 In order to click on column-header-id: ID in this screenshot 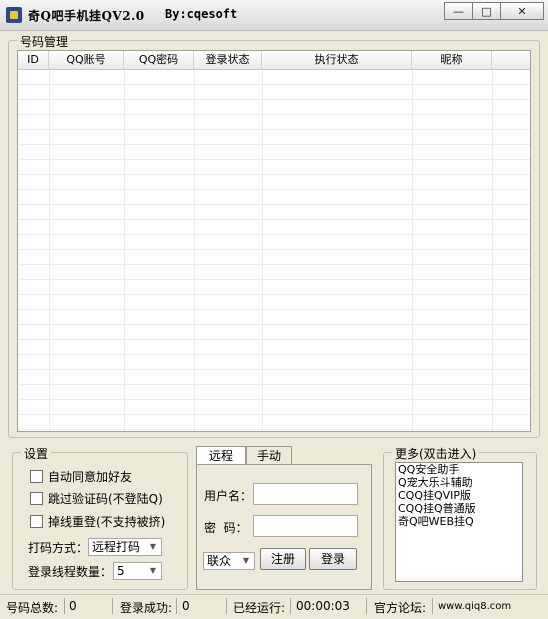, I will do `click(33, 60)`.